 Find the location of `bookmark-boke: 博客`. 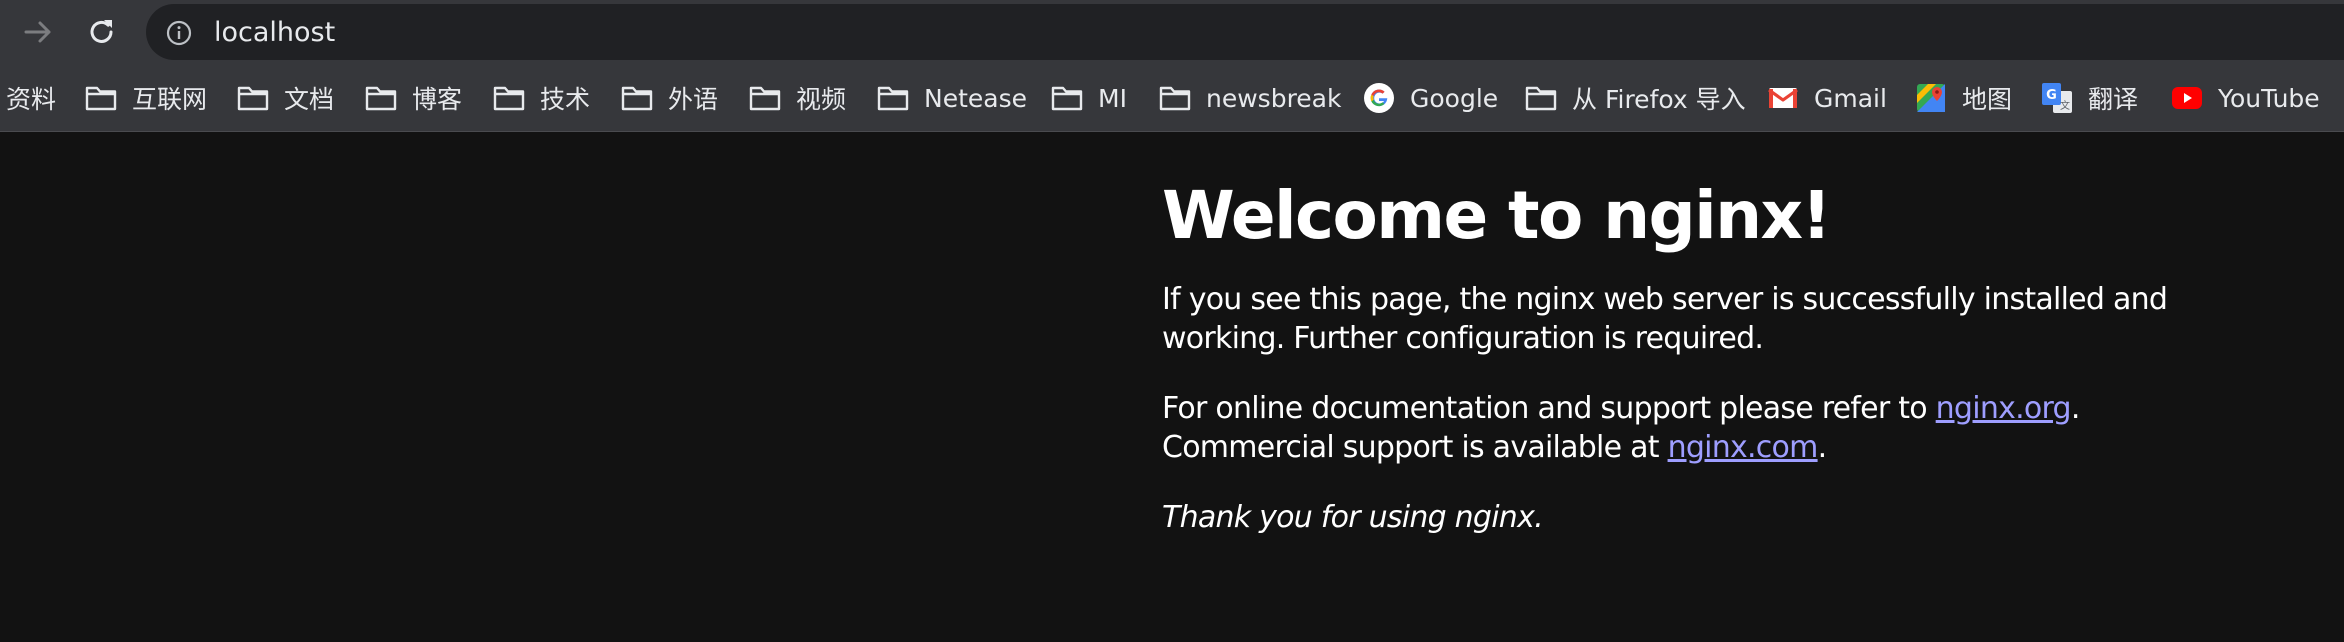

bookmark-boke: 博客 is located at coordinates (413, 98).